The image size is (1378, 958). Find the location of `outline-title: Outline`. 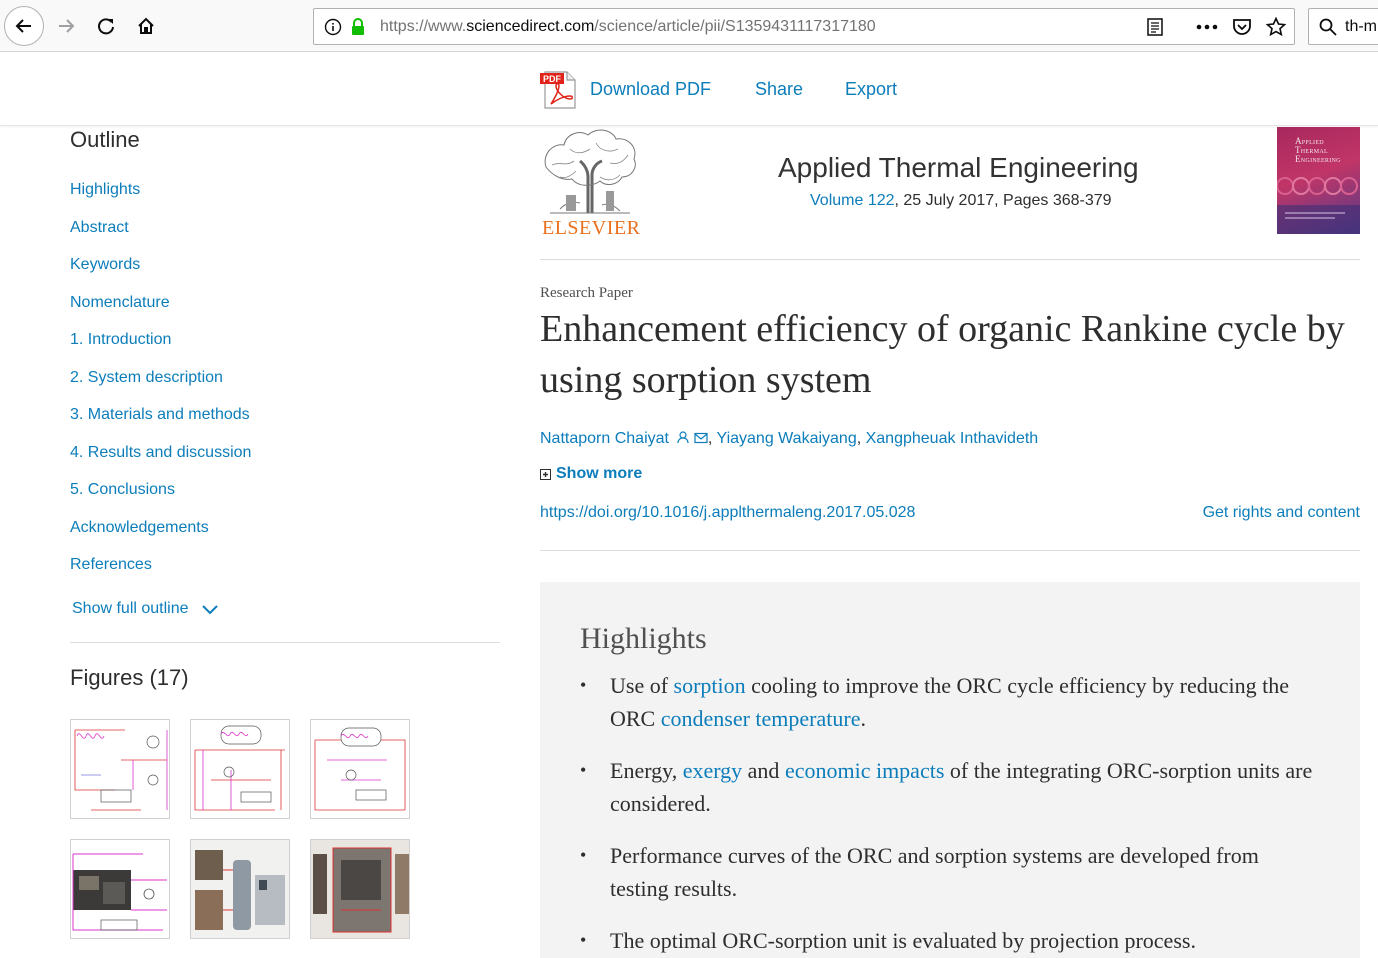

outline-title: Outline is located at coordinates (105, 139).